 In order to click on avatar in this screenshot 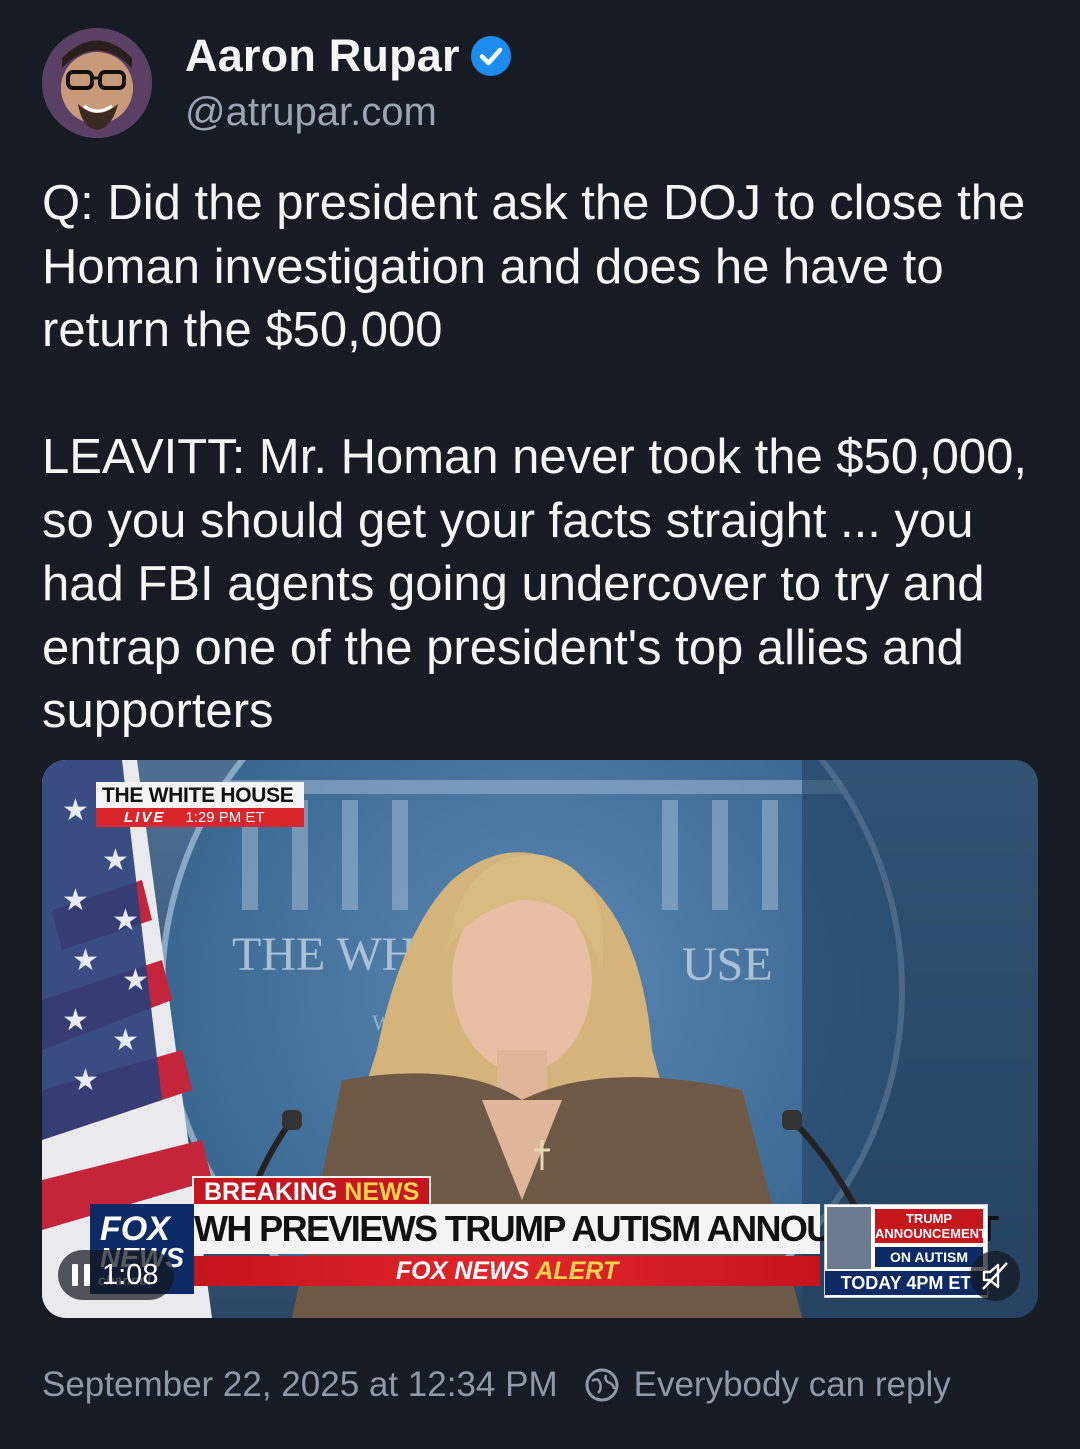, I will do `click(97, 83)`.